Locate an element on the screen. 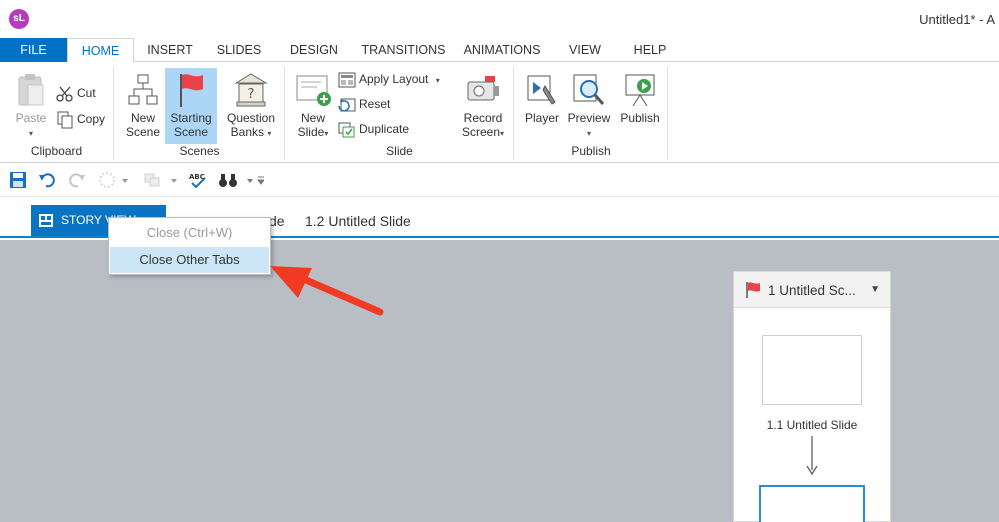 The image size is (999, 522). paste-label: Paste is located at coordinates (31, 118).